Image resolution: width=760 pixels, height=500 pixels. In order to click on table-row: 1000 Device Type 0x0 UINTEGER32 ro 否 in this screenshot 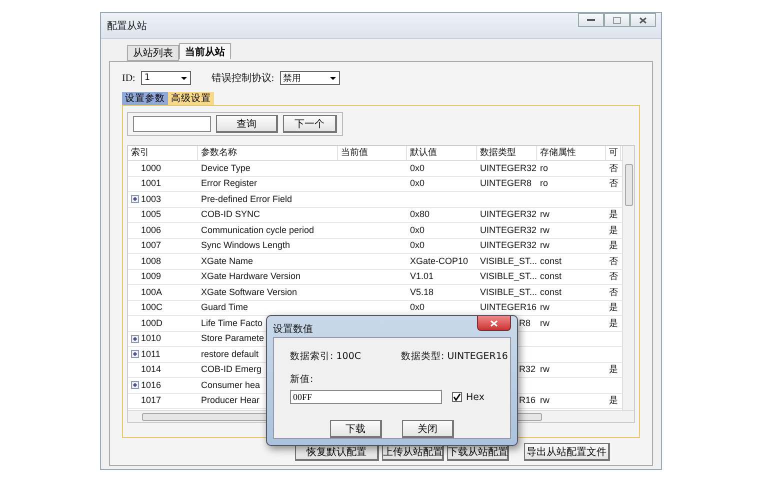, I will do `click(375, 168)`.